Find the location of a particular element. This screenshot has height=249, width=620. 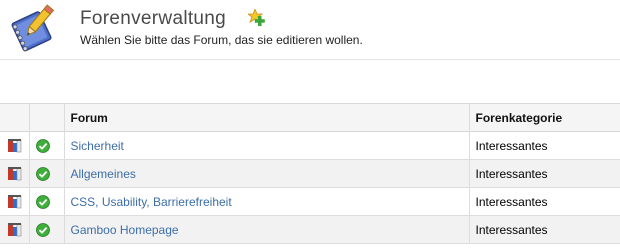

table-row: Sicherheit Interessantes is located at coordinates (310, 145).